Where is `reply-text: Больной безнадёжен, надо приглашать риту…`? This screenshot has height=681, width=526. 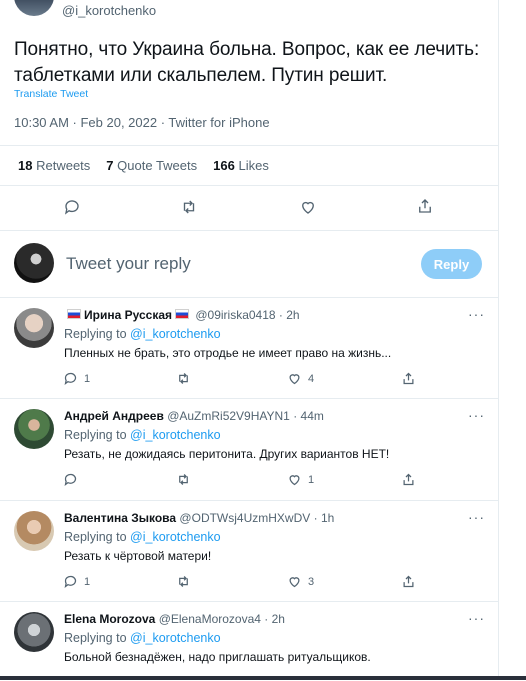 reply-text: Больной безнадёжен, надо приглашать риту… is located at coordinates (217, 657).